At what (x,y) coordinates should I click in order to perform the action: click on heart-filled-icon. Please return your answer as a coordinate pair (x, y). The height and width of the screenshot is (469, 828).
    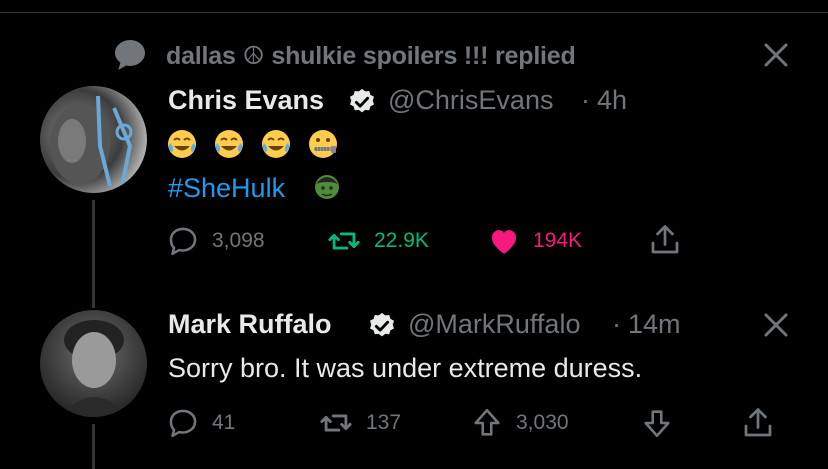
    Looking at the image, I should click on (504, 242).